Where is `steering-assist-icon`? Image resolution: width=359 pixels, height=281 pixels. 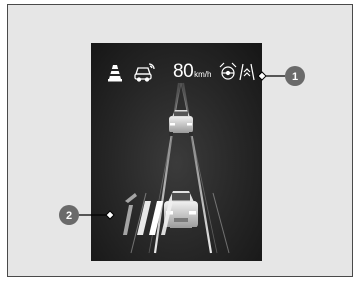 steering-assist-icon is located at coordinates (228, 71).